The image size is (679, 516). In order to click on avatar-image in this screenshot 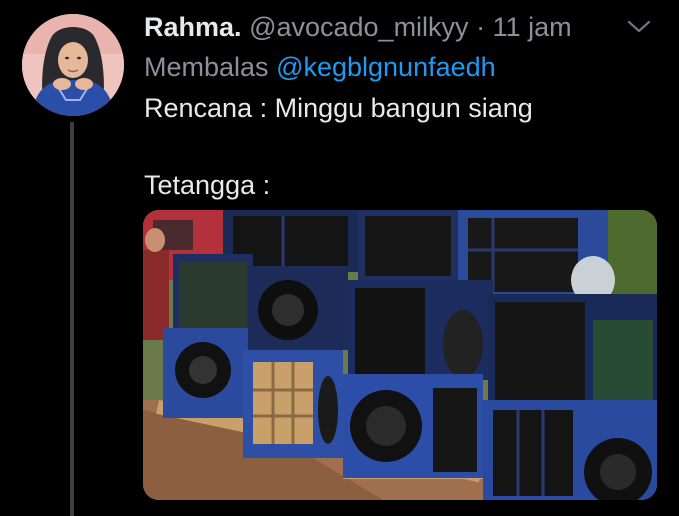, I will do `click(73, 65)`.